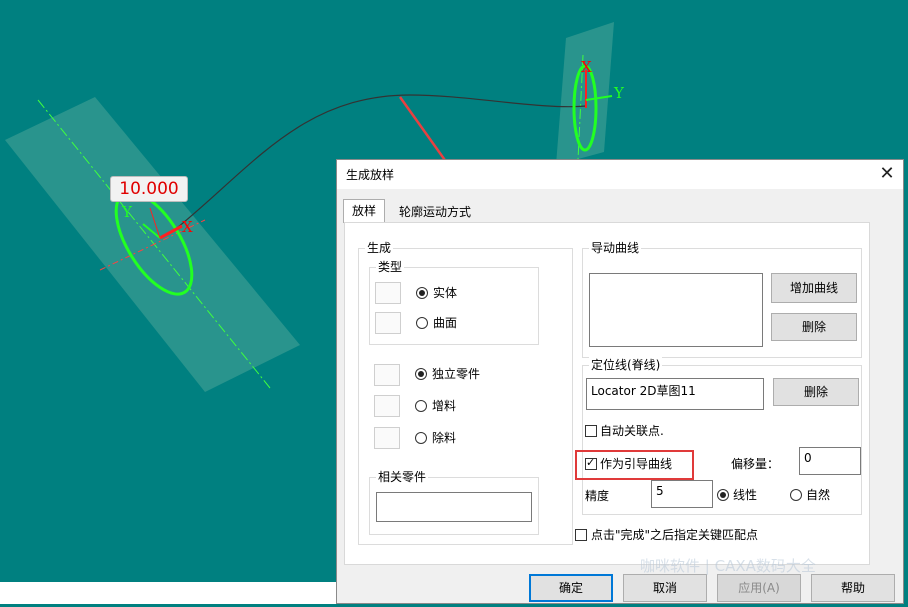  Describe the element at coordinates (728, 566) in the screenshot. I see `watermark: 咖咪软件 | CAXA数码大全` at that location.